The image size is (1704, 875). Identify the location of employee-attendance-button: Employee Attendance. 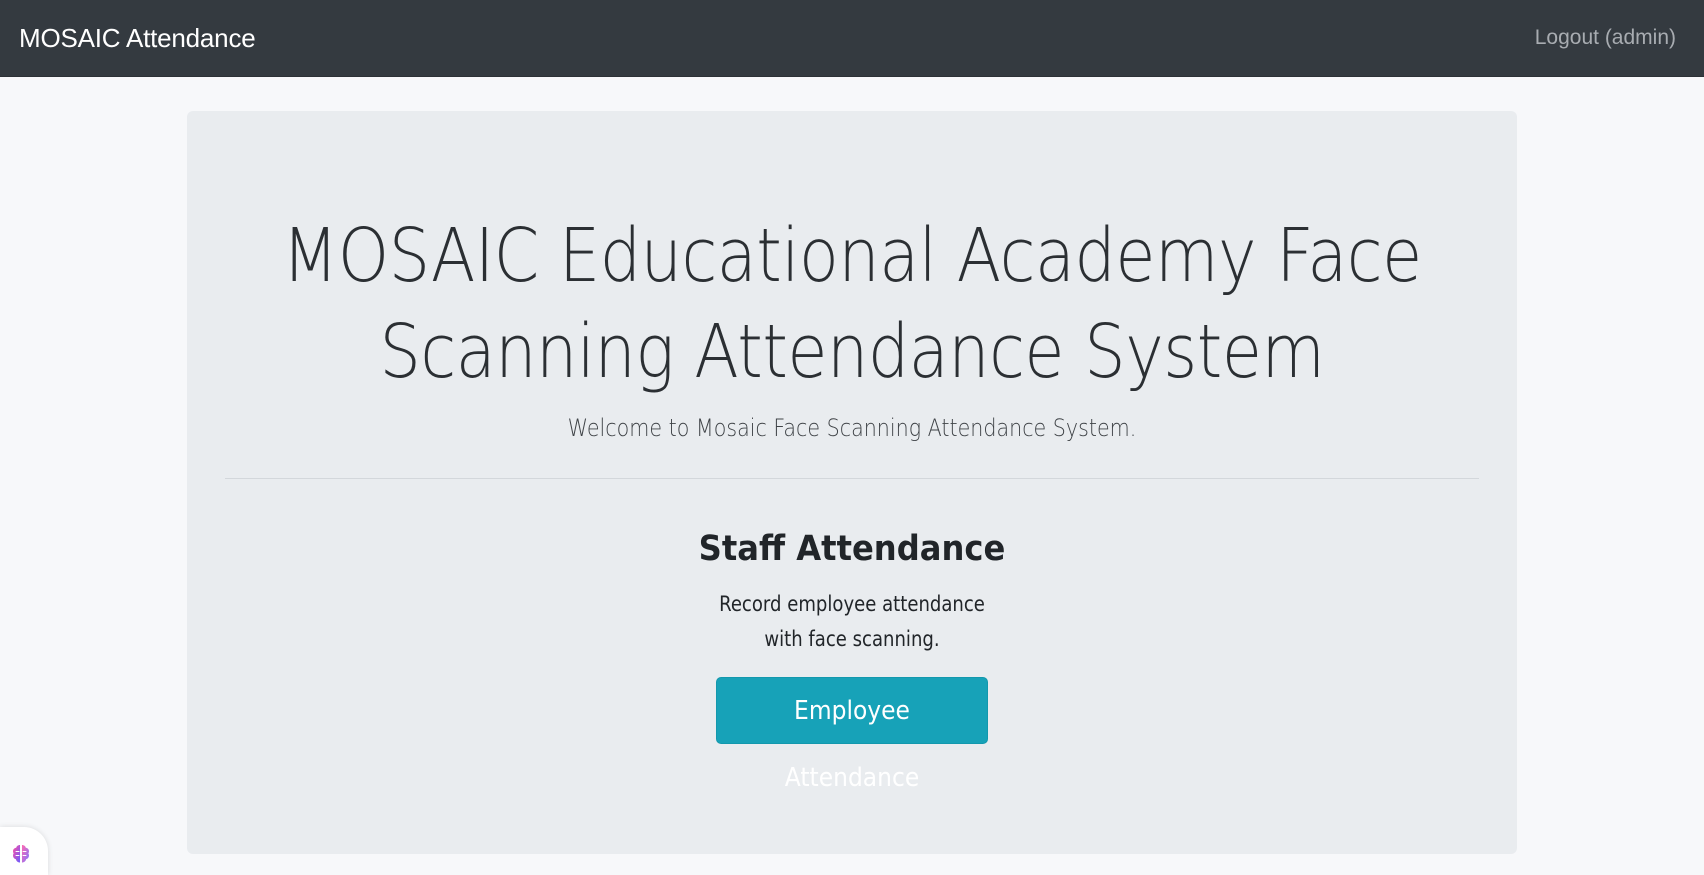
(852, 735).